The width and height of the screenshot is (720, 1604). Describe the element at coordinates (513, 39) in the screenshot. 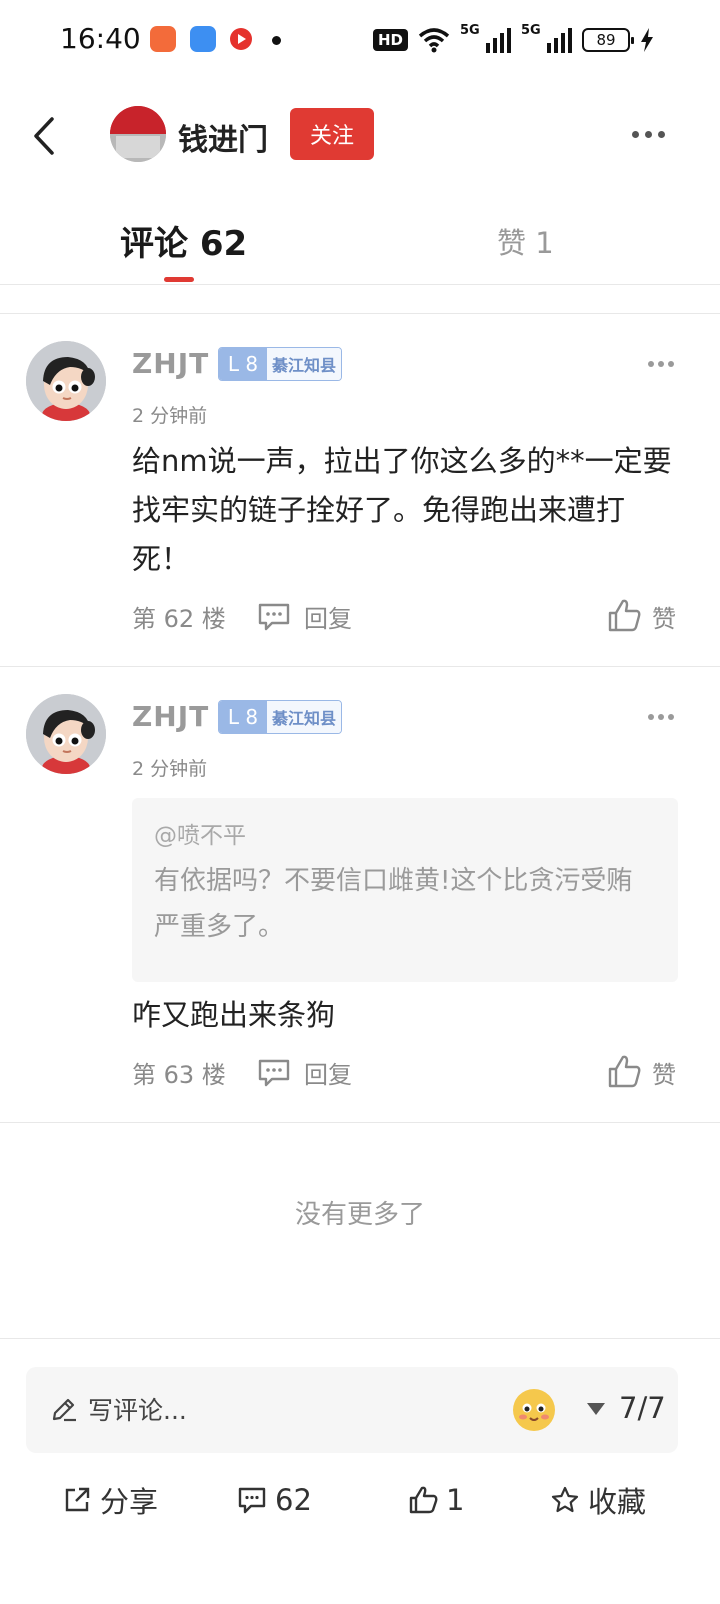

I see `status-indicators: HD 5G 5G 89` at that location.